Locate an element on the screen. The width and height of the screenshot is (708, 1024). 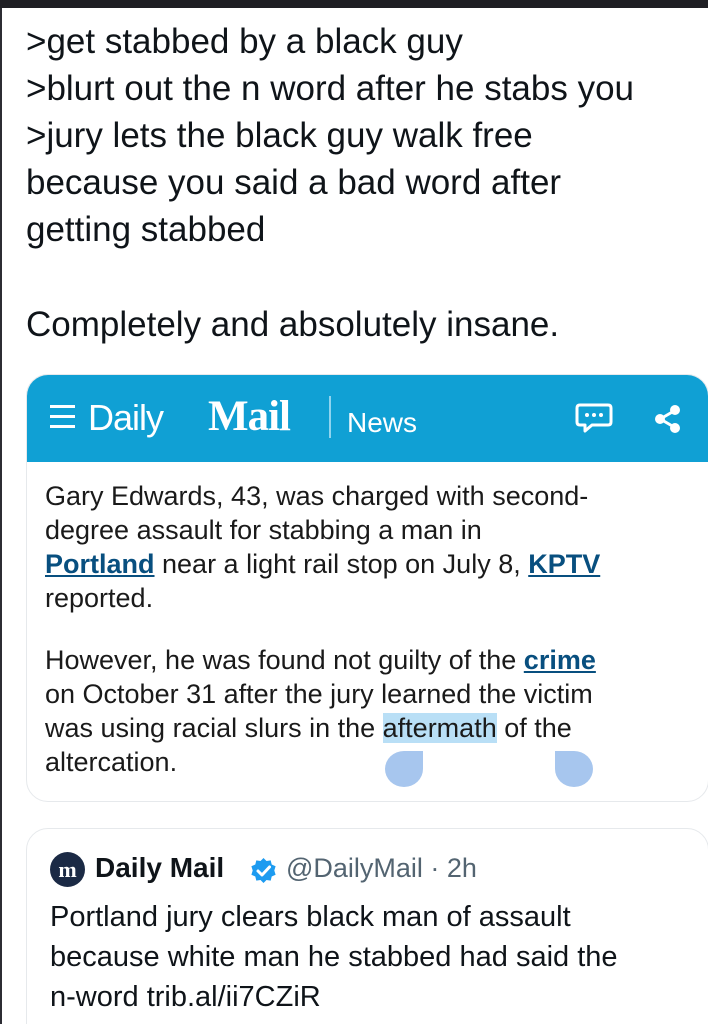
brand-mail-logo-text: Mail is located at coordinates (249, 416).